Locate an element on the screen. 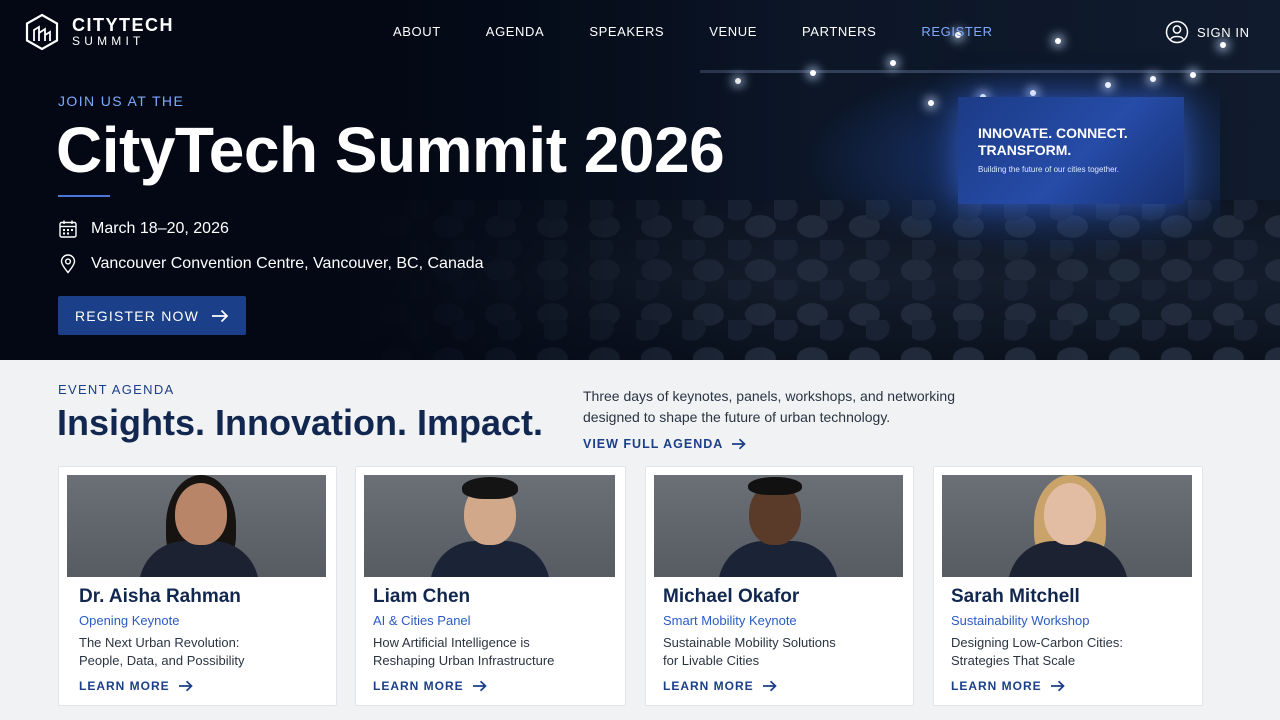 Image resolution: width=1280 pixels, height=720 pixels. hero-title: CityTech Summit 2026 is located at coordinates (390, 150).